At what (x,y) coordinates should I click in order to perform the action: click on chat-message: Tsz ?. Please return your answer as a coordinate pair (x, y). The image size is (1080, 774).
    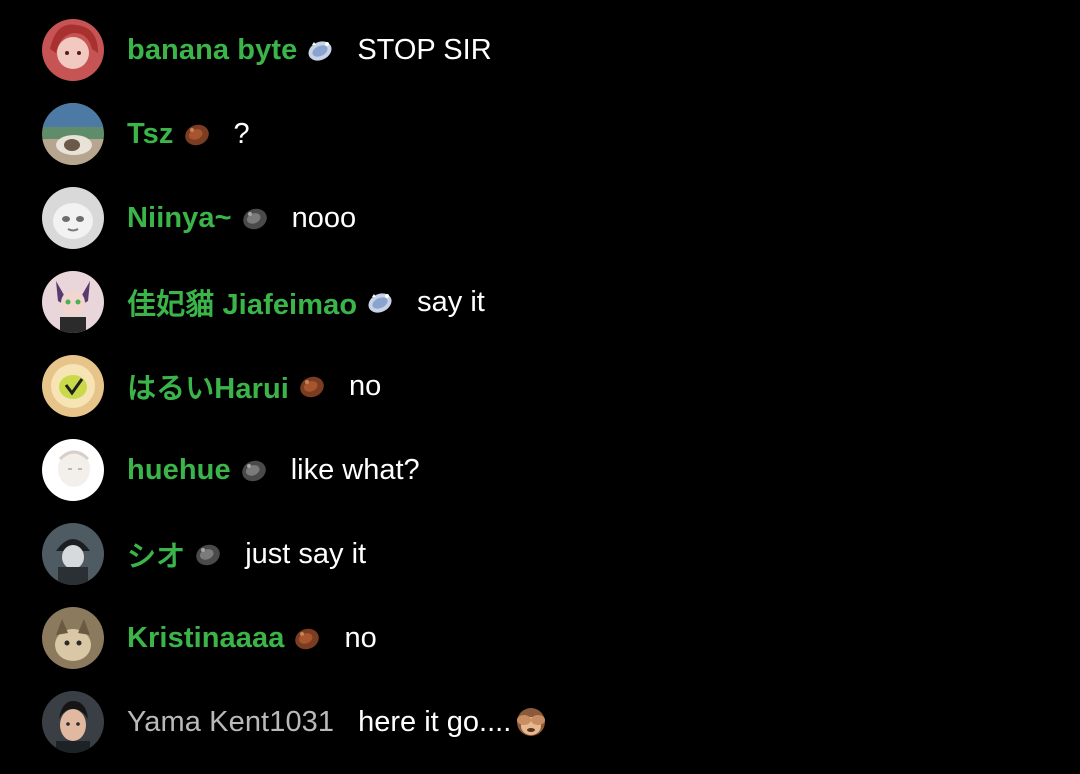
    Looking at the image, I should click on (146, 134).